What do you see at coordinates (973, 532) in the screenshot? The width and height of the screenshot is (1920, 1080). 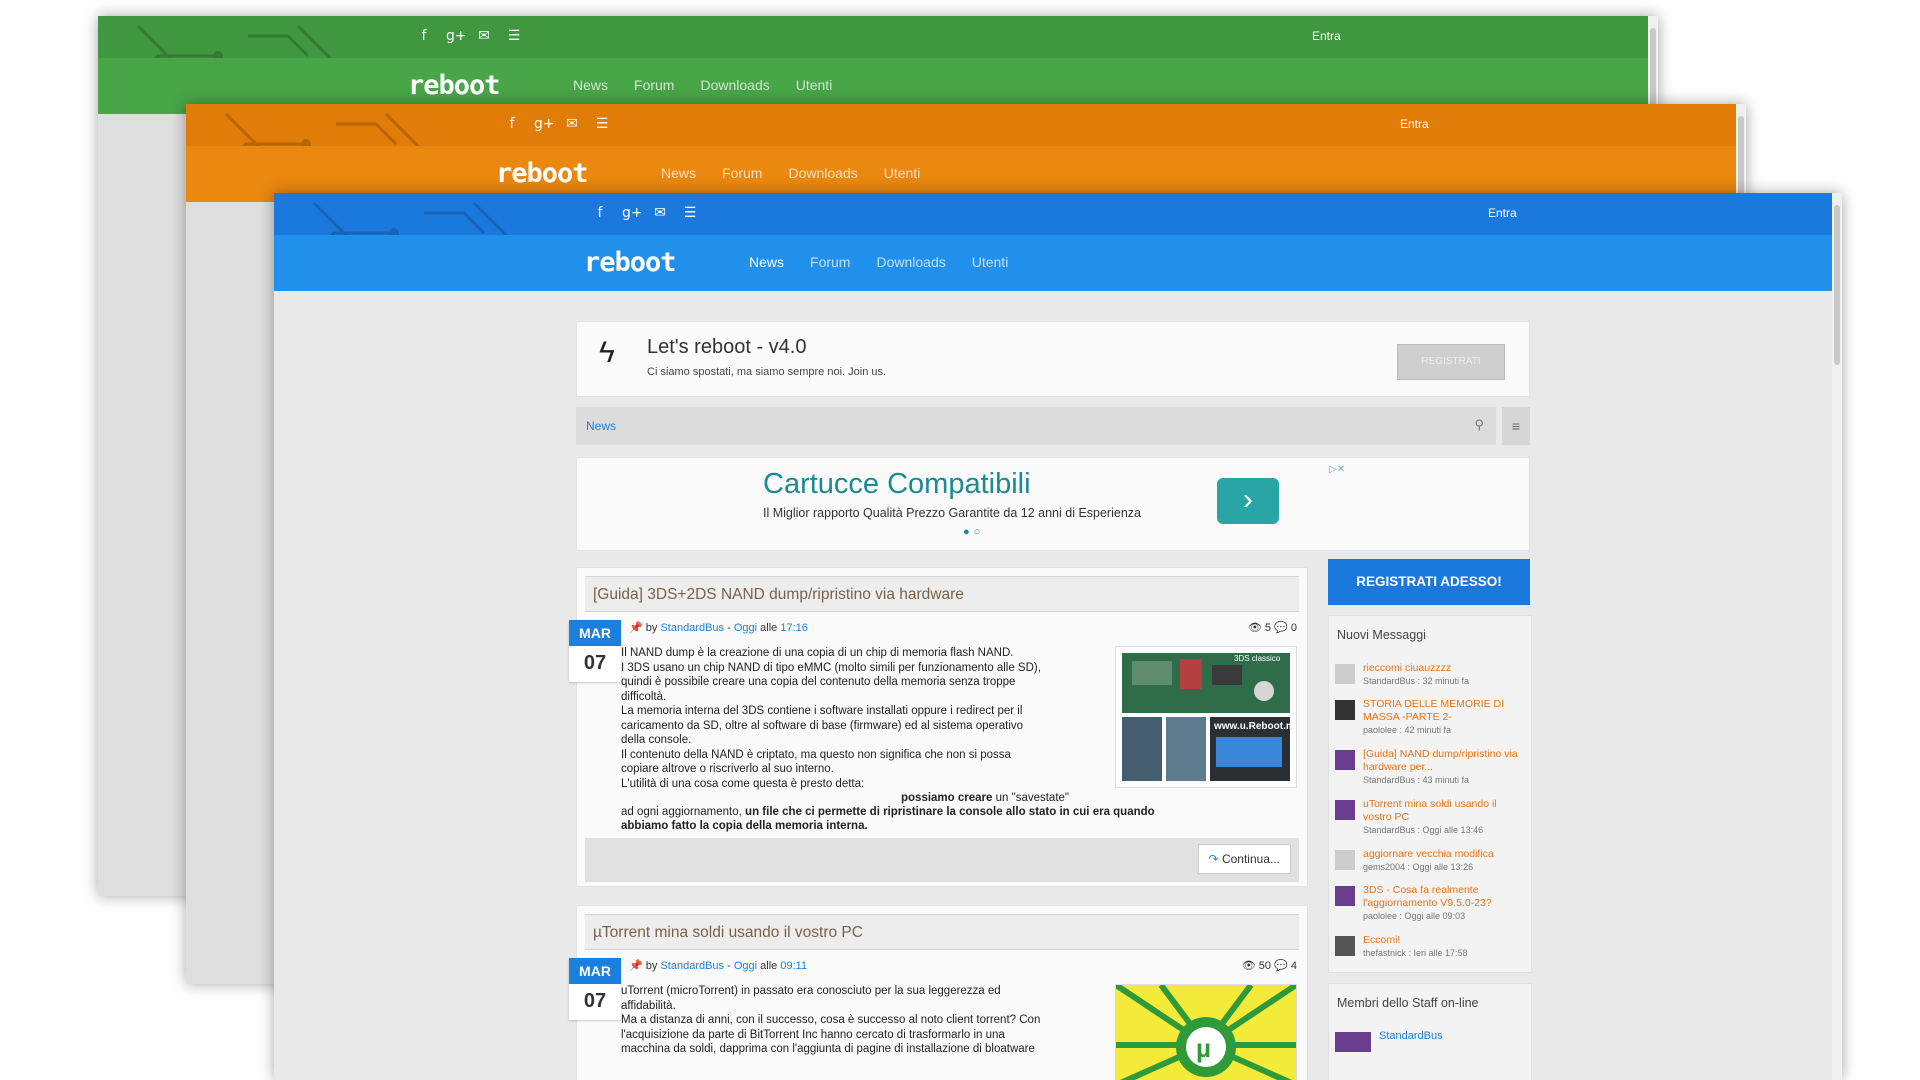 I see `ad-pager-dots: ●○` at bounding box center [973, 532].